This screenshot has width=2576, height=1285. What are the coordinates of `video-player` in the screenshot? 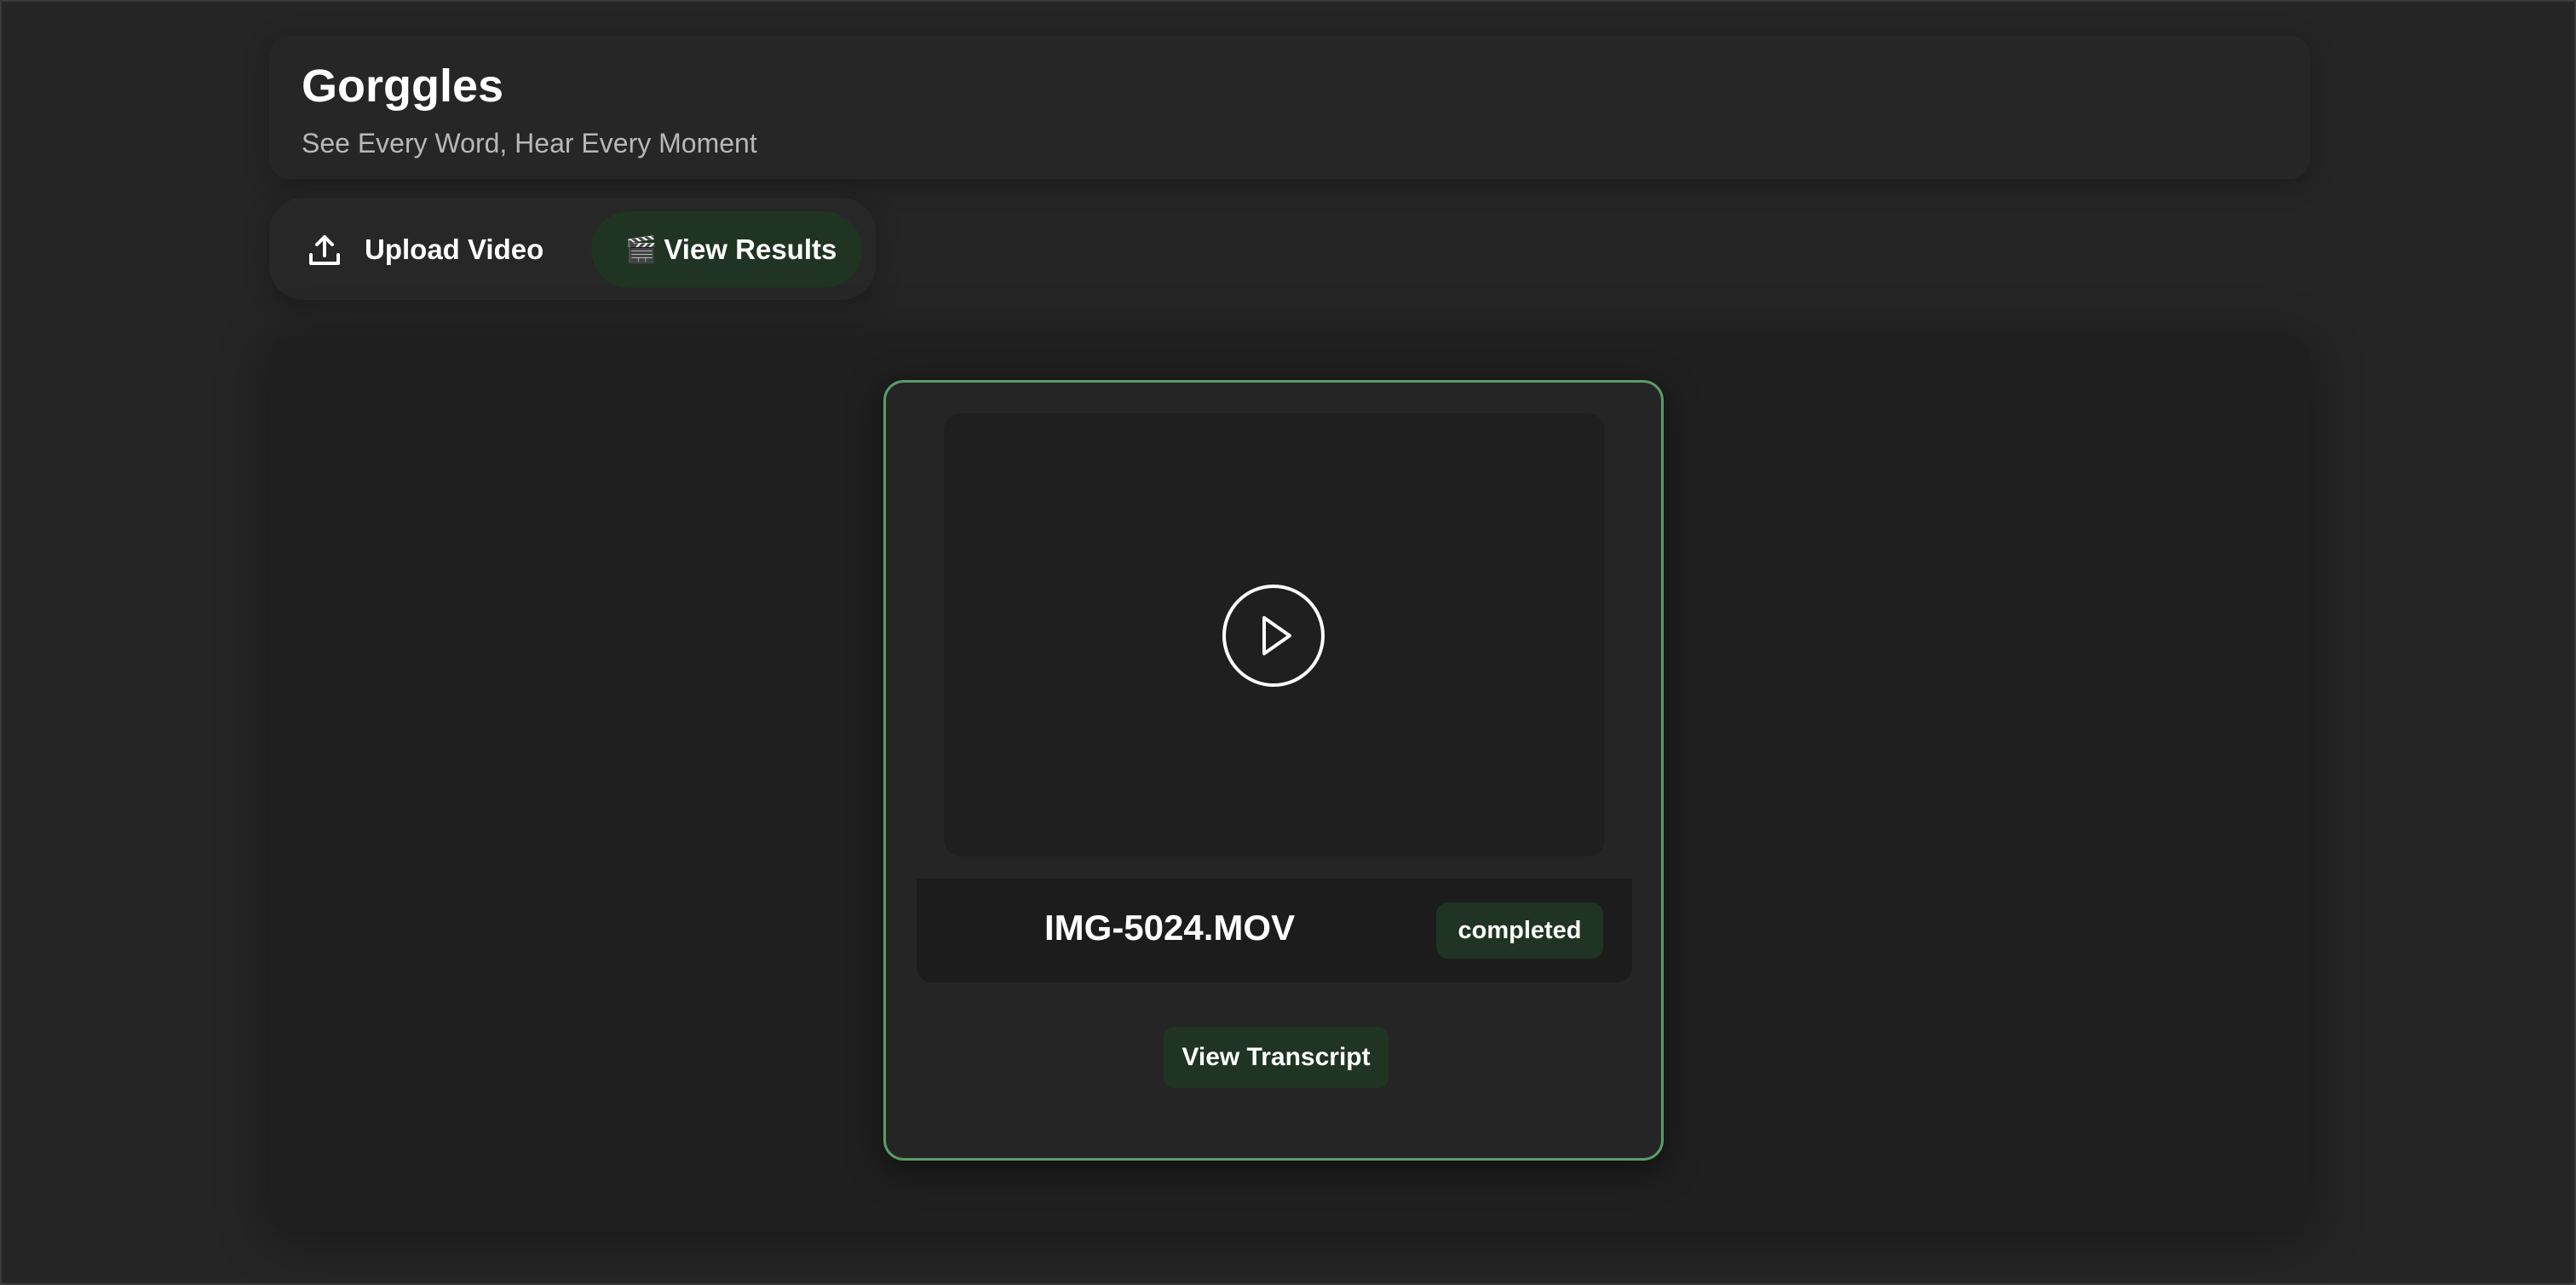 It's located at (1275, 634).